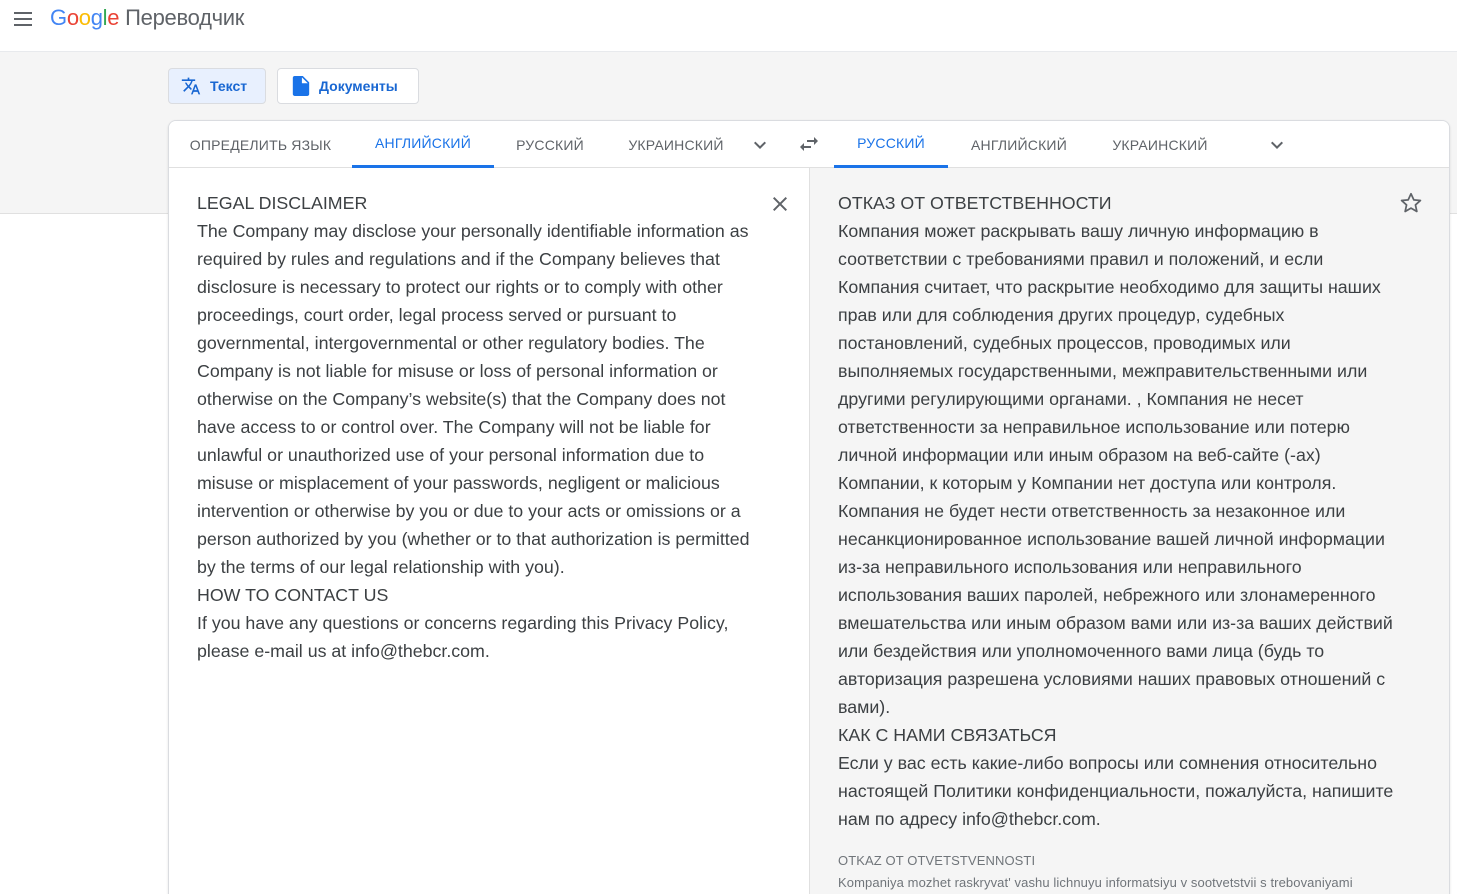  I want to click on text-mode-button: Текст, so click(217, 86).